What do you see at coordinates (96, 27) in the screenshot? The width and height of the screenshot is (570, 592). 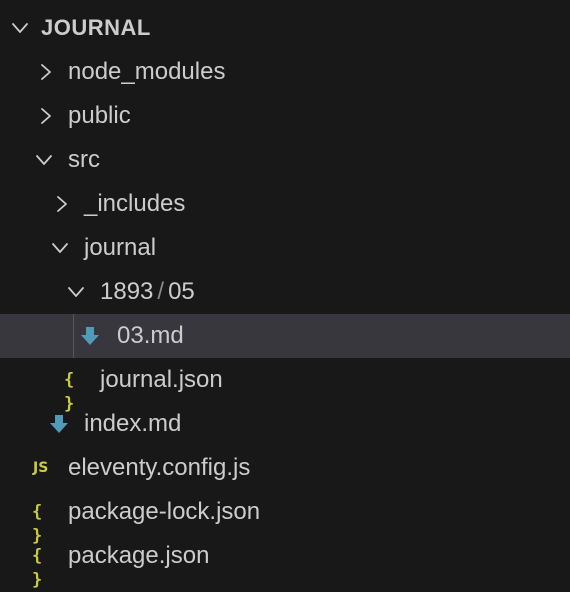 I see `section-title: JOURNAL` at bounding box center [96, 27].